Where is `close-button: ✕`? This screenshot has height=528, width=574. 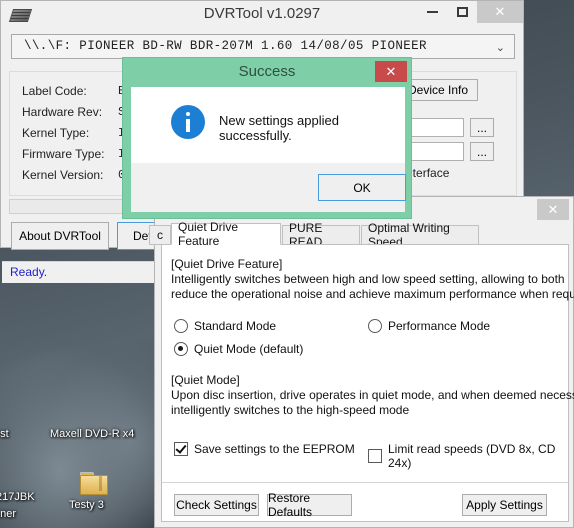 close-button: ✕ is located at coordinates (500, 12).